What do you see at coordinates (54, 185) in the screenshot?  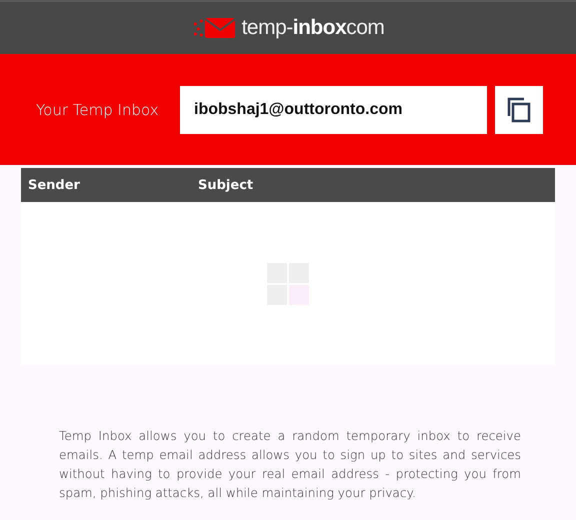 I see `column-header: Sender` at bounding box center [54, 185].